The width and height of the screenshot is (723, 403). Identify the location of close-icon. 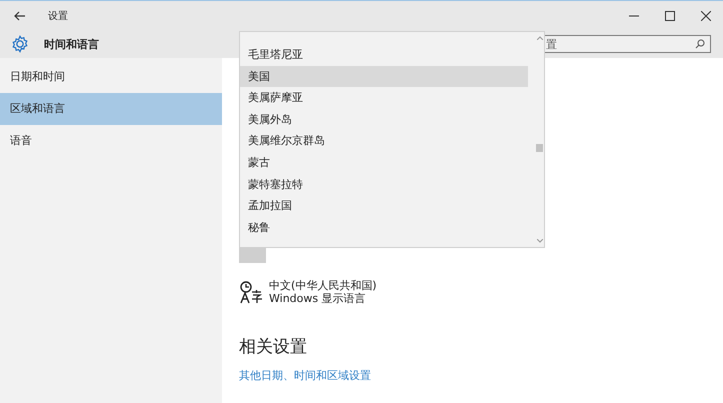
(706, 15).